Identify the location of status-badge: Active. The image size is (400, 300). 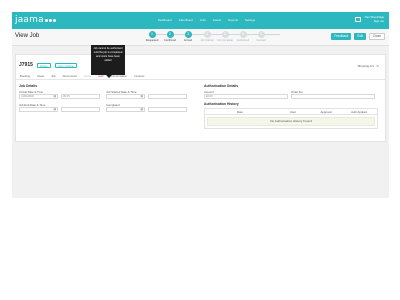
(43, 65).